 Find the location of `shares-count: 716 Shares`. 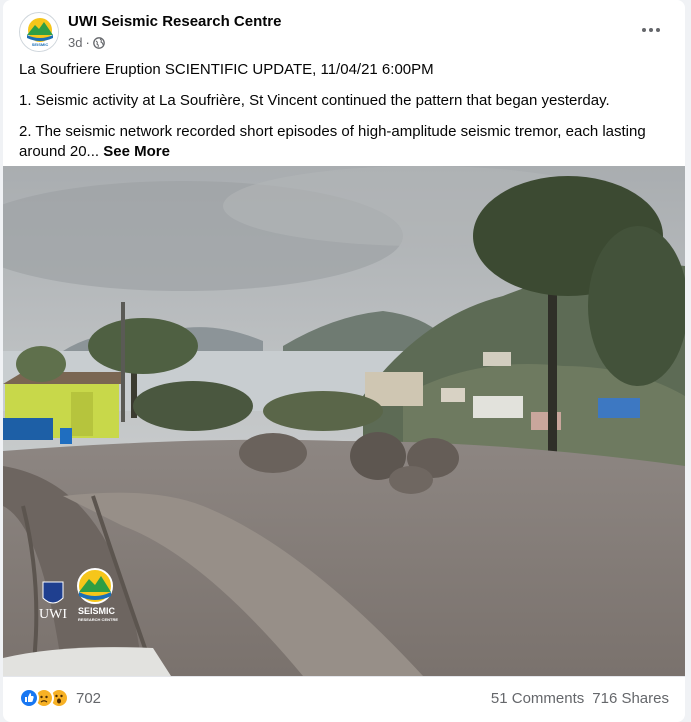

shares-count: 716 Shares is located at coordinates (630, 698).